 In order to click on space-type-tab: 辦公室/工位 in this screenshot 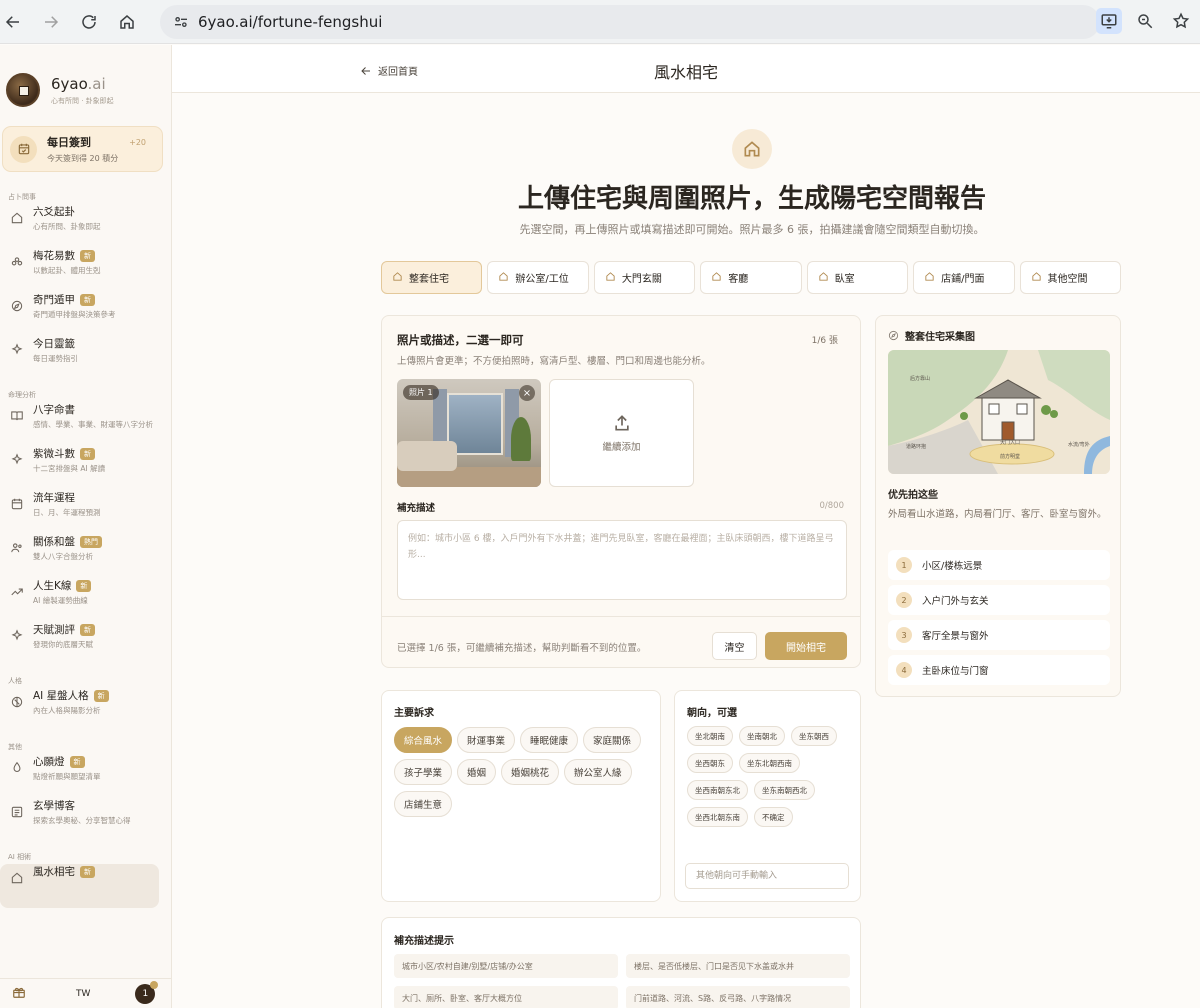, I will do `click(538, 277)`.